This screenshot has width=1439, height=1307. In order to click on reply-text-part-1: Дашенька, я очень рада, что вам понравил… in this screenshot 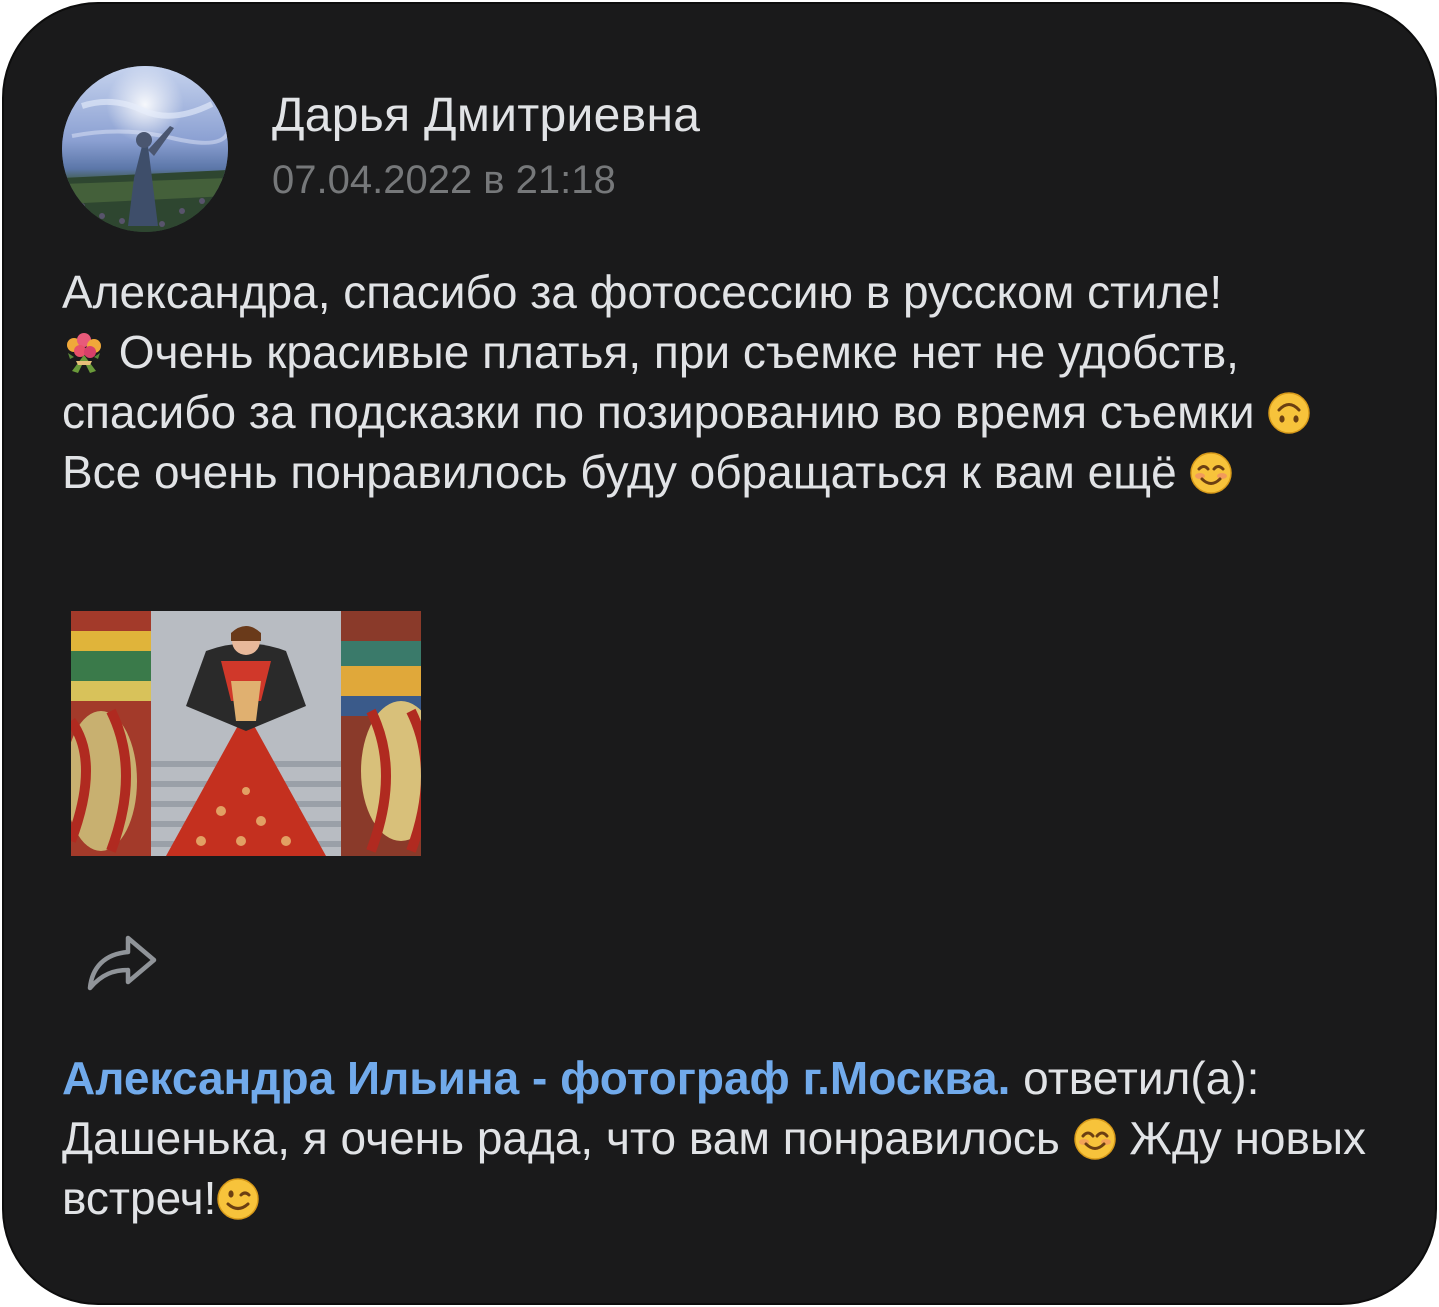, I will do `click(567, 1138)`.